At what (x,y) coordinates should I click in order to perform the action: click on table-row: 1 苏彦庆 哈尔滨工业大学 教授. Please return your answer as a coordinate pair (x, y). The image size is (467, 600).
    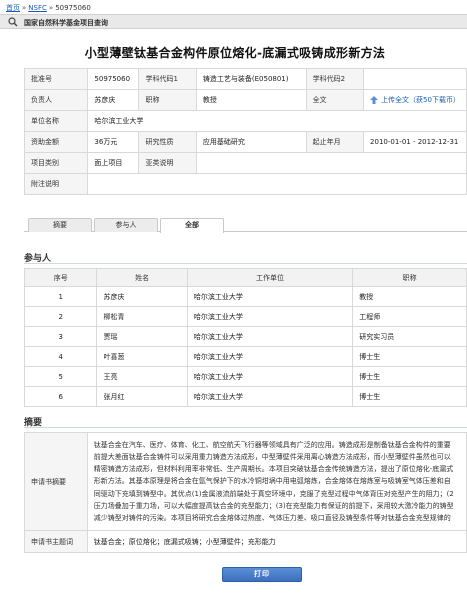
    Looking at the image, I should click on (245, 296).